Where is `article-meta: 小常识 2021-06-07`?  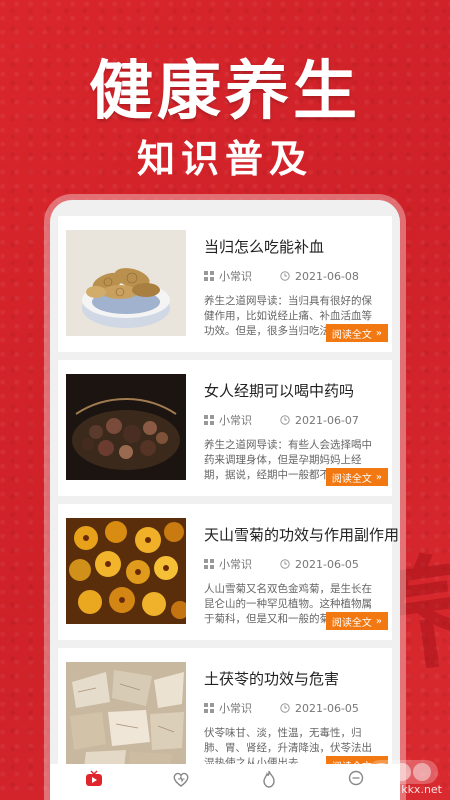 article-meta: 小常识 2021-06-07 is located at coordinates (281, 420).